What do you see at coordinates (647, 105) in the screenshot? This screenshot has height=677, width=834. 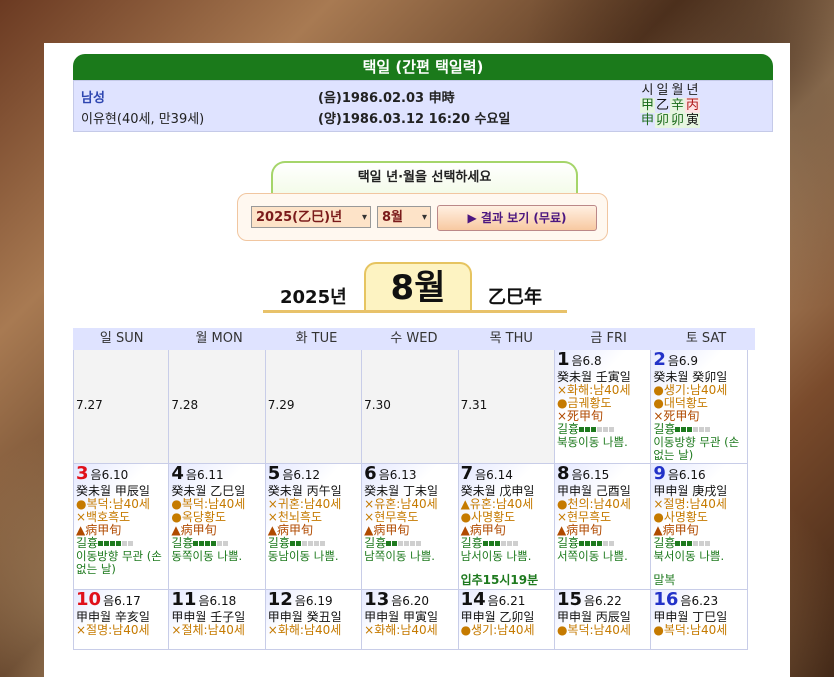 I see `pillar-stem: 甲` at bounding box center [647, 105].